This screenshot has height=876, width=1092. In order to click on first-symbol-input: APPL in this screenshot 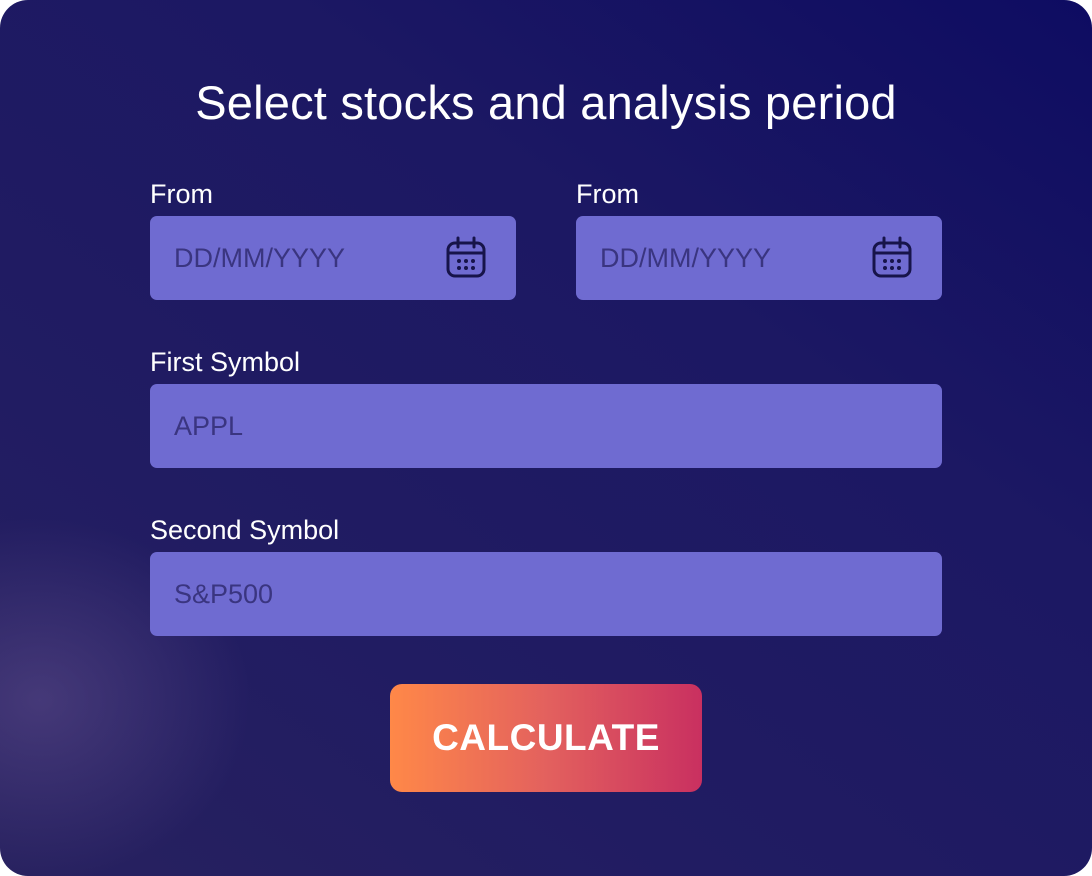, I will do `click(546, 426)`.